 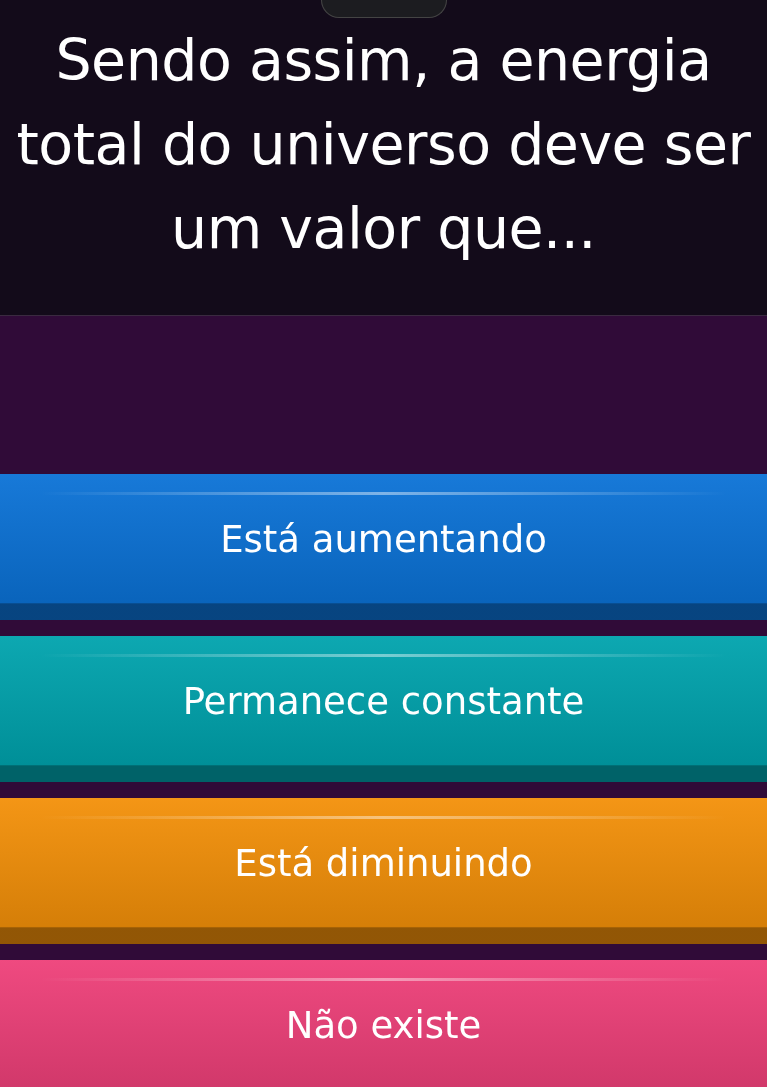 I want to click on answer-button: Está aumentando, so click(x=383, y=547).